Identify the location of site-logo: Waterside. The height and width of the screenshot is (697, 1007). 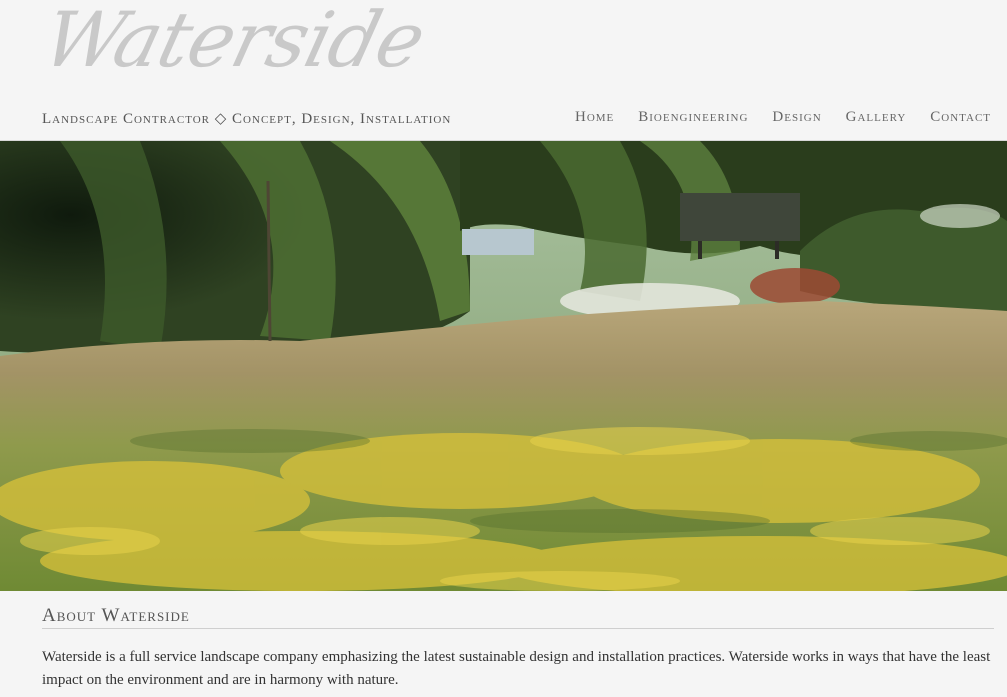
(234, 42).